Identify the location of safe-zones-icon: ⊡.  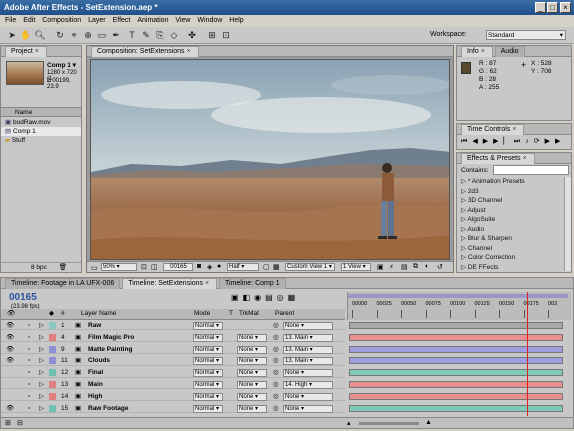
(144, 267).